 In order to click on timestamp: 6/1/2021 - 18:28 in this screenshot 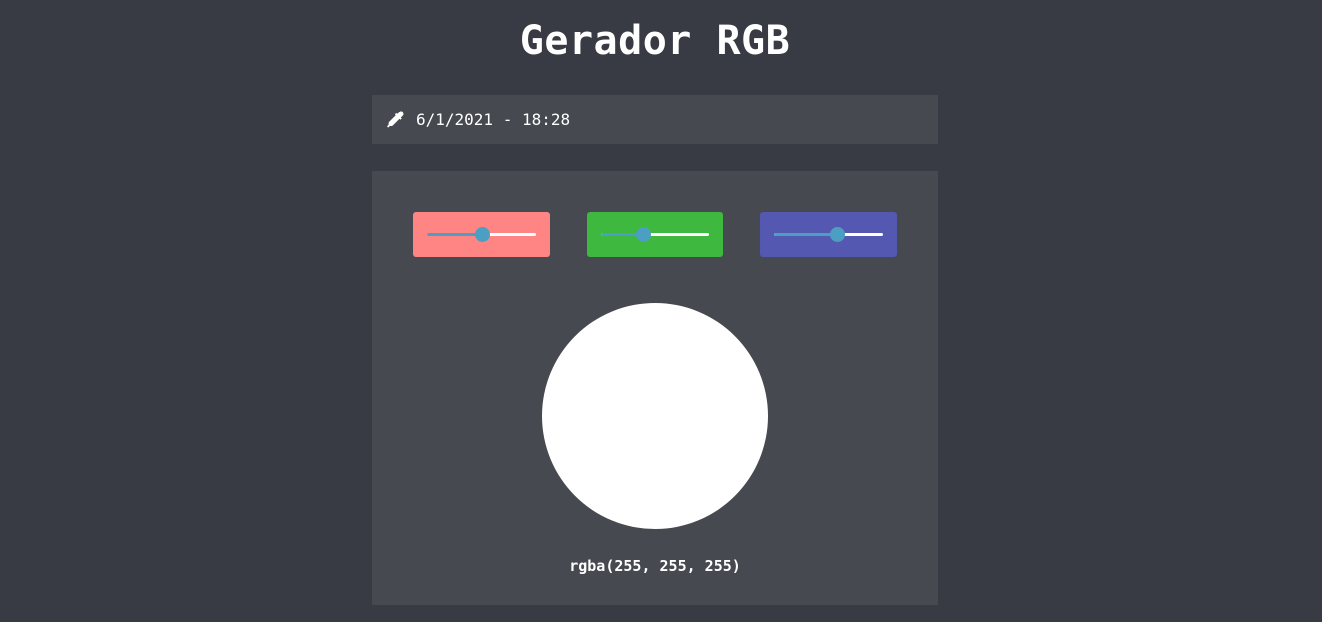, I will do `click(493, 119)`.